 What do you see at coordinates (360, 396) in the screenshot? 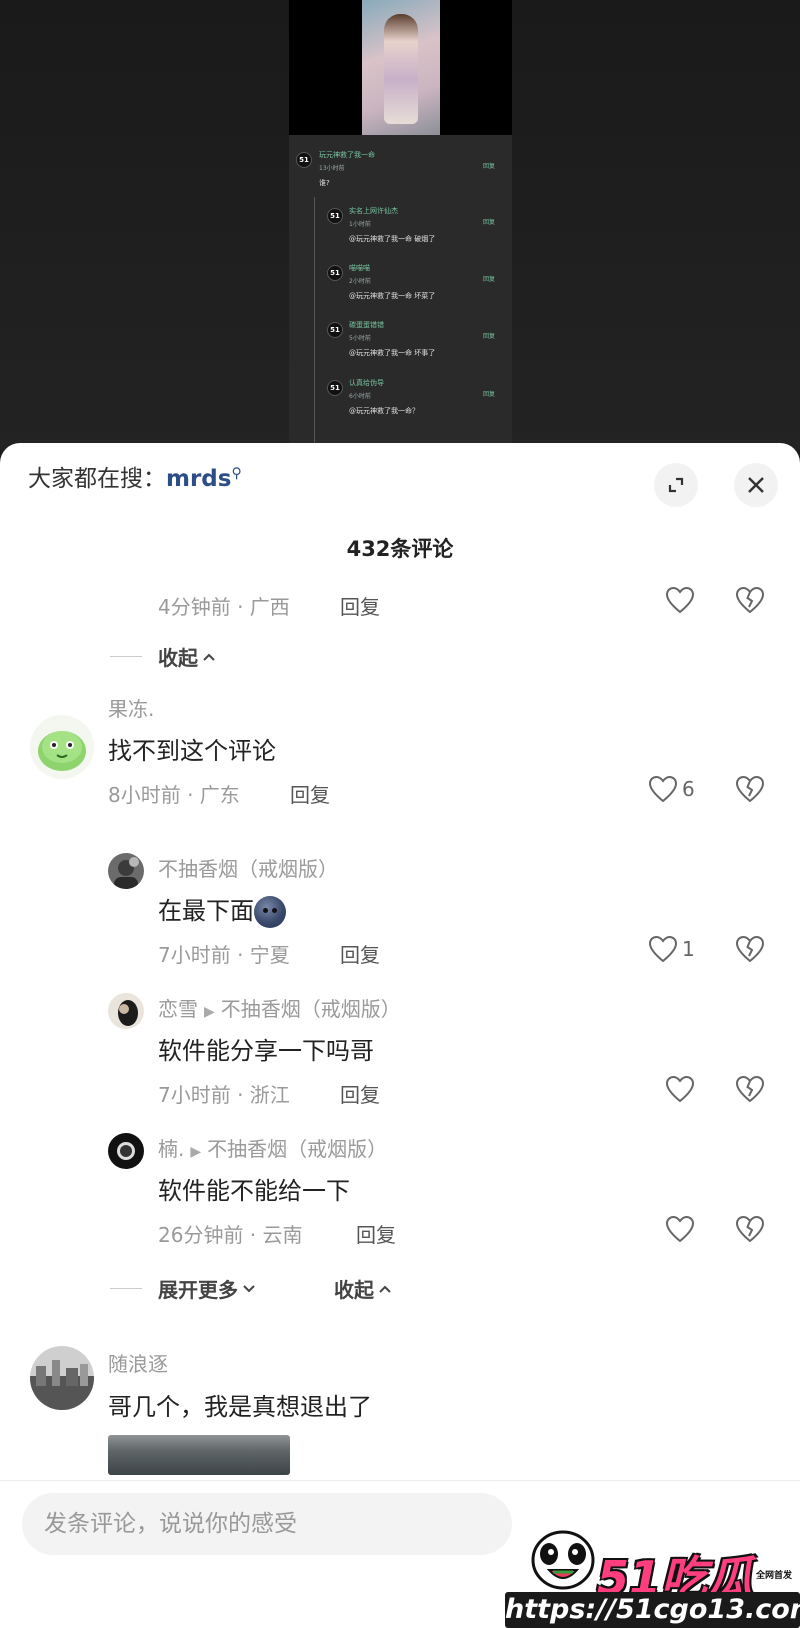
I see `embedded-time: 6小时前` at bounding box center [360, 396].